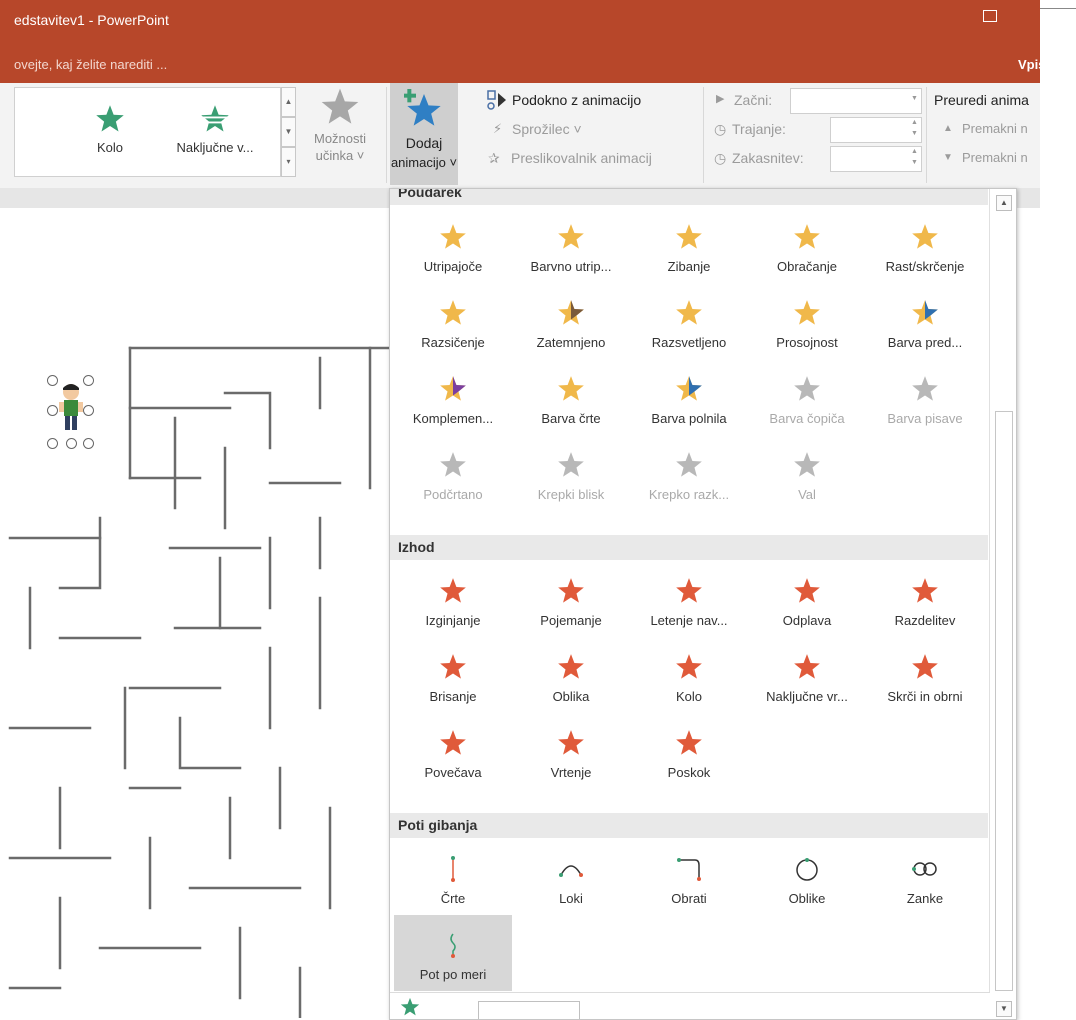  What do you see at coordinates (571, 591) in the screenshot?
I see `star-fade-icon` at bounding box center [571, 591].